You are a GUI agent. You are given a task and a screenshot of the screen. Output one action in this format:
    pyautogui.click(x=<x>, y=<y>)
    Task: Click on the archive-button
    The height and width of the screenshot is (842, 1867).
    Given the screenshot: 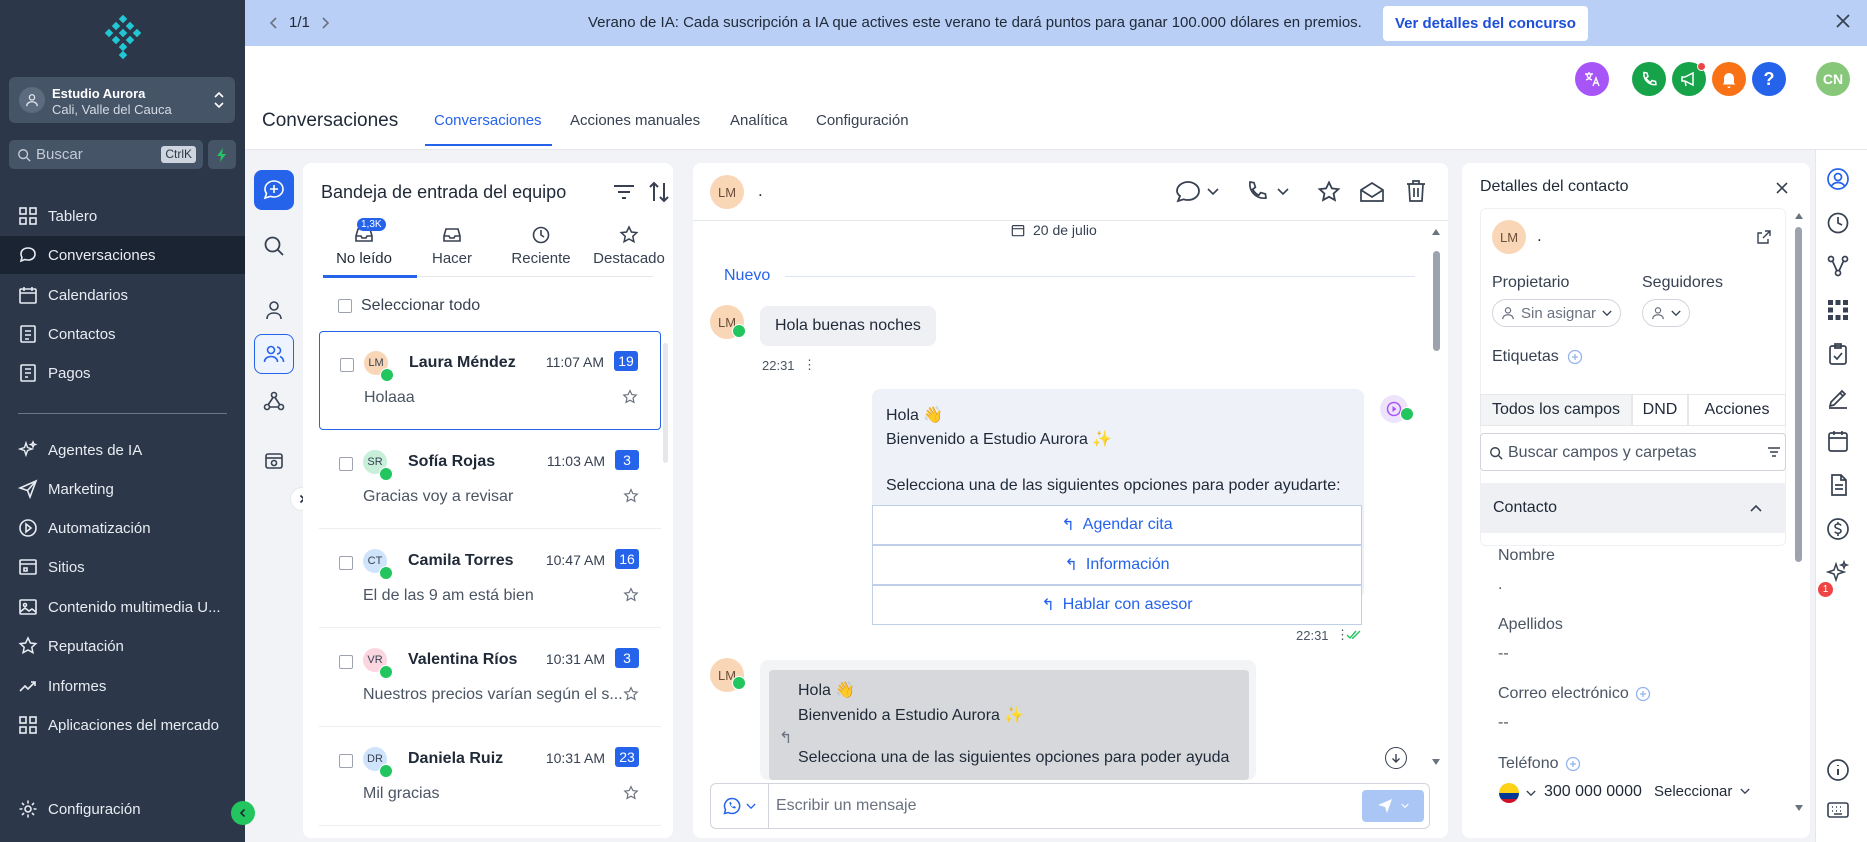 What is the action you would take?
    pyautogui.click(x=274, y=461)
    